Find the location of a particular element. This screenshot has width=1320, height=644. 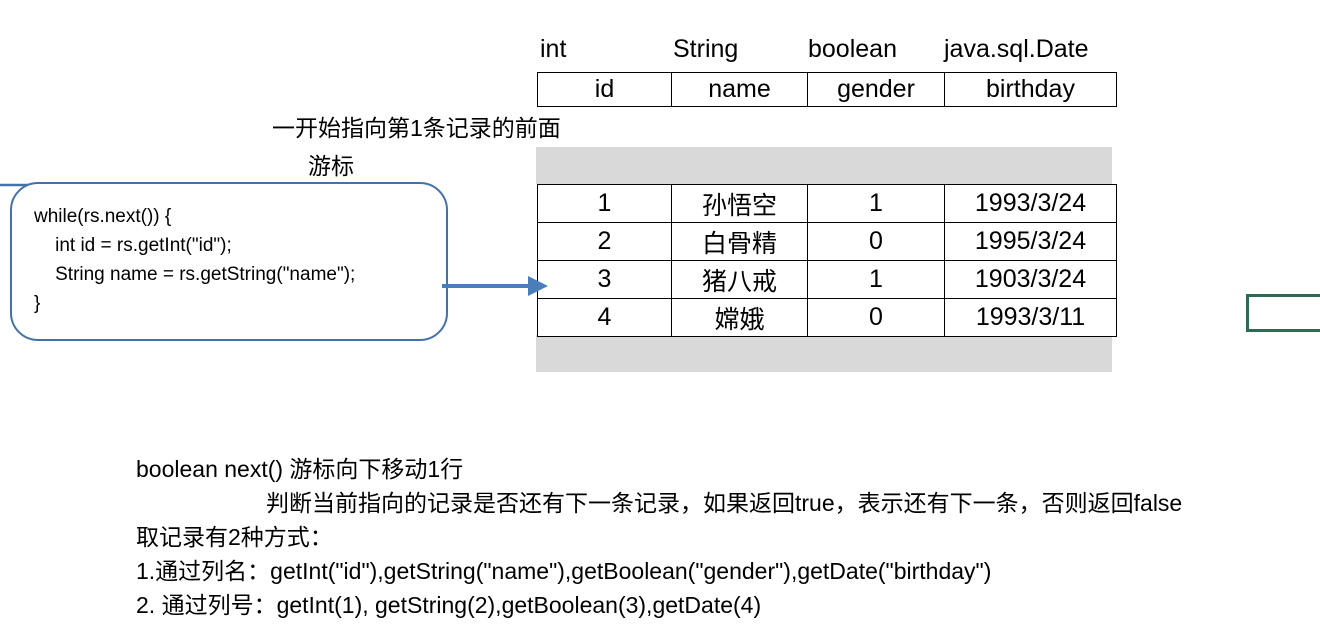

header-cell-id: id is located at coordinates (604, 89).